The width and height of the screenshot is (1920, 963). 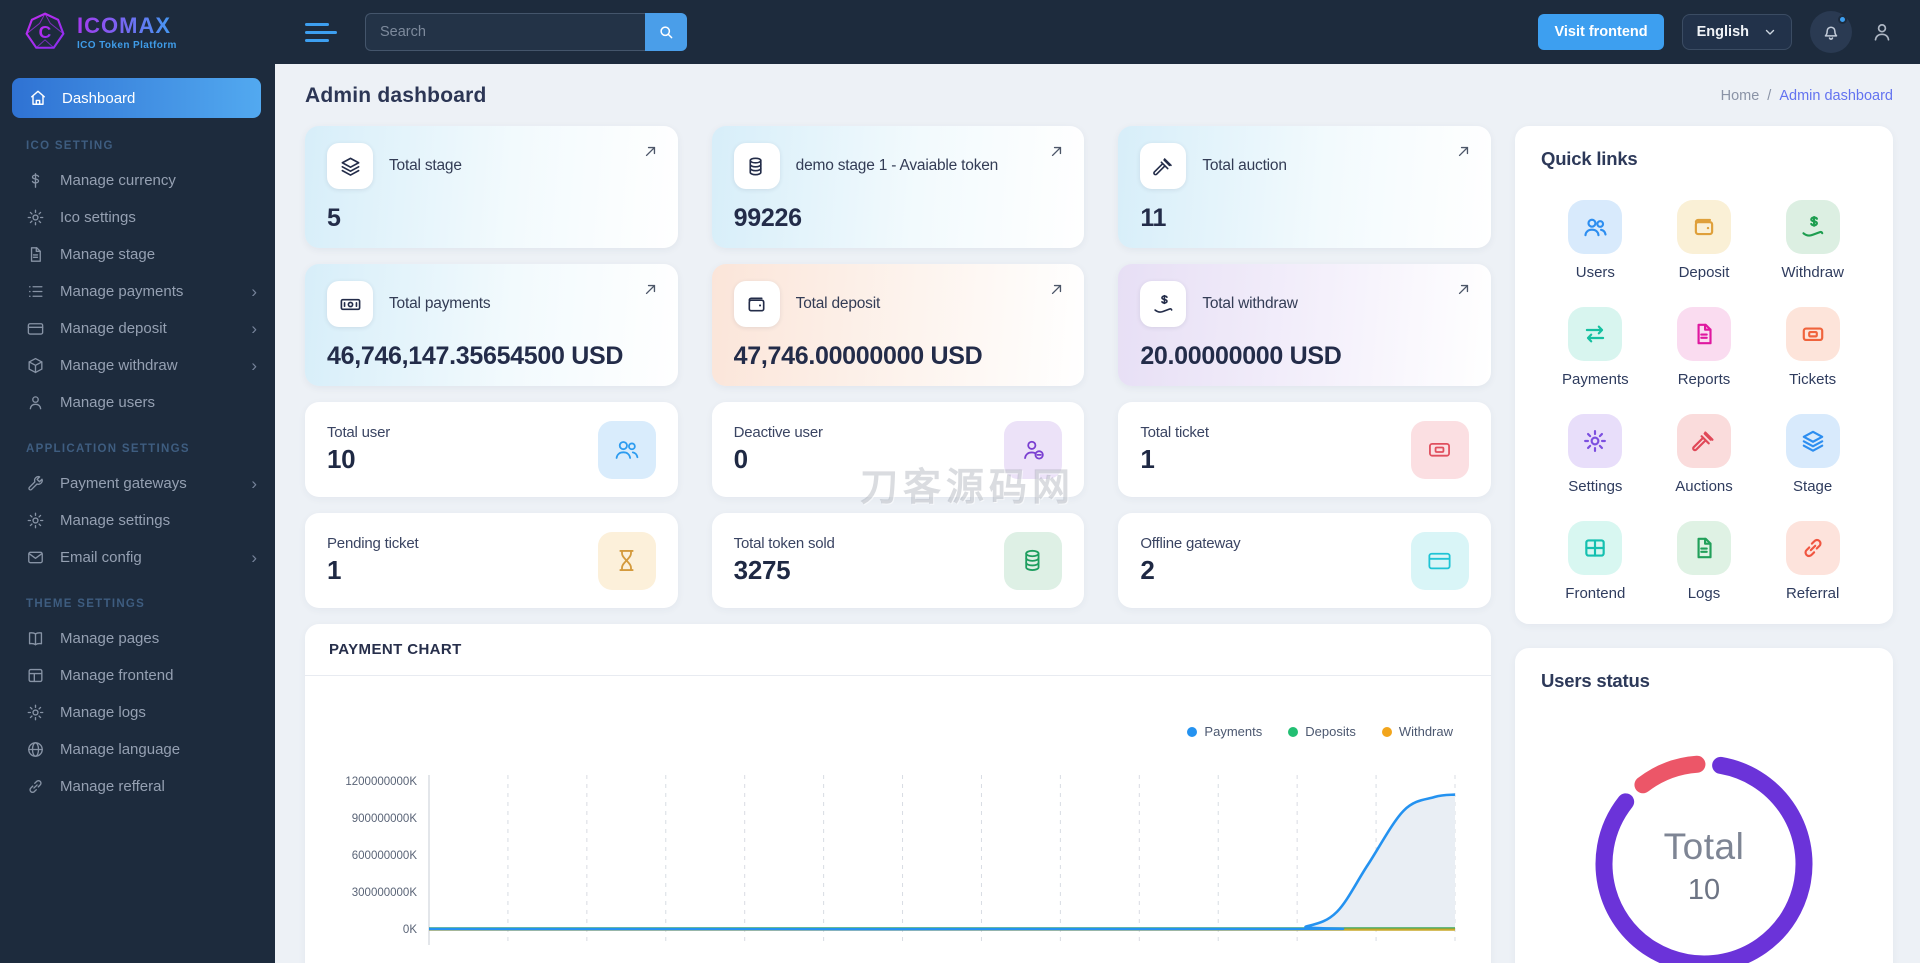 What do you see at coordinates (1601, 32) in the screenshot?
I see `visit-frontend-button: Visit frontend` at bounding box center [1601, 32].